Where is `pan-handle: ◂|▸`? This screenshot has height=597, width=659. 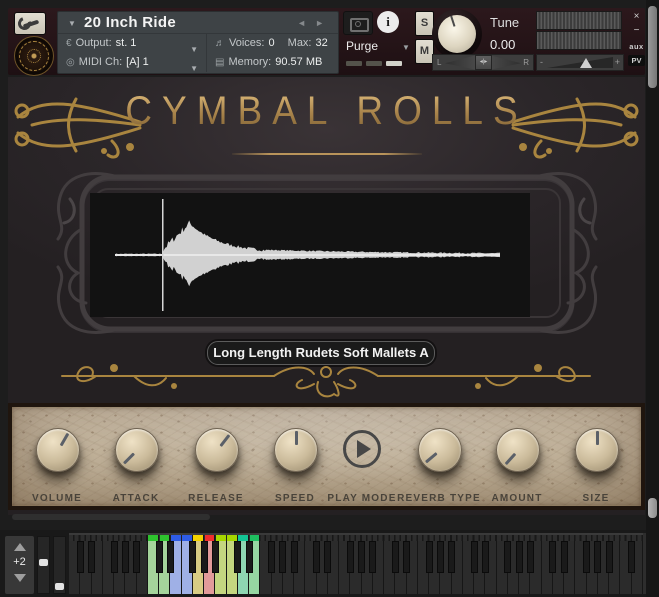 pan-handle: ◂|▸ is located at coordinates (483, 62).